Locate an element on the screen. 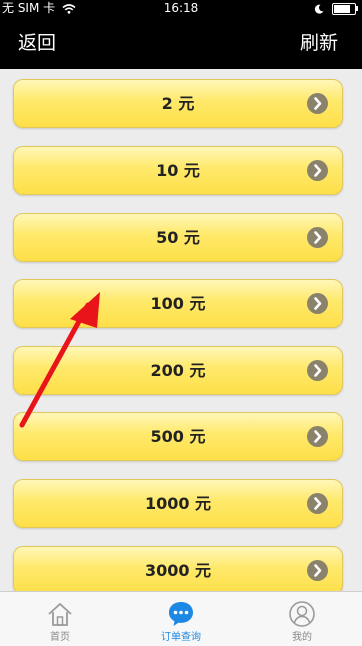 The height and width of the screenshot is (646, 362). status-time: 16:18 is located at coordinates (181, 8).